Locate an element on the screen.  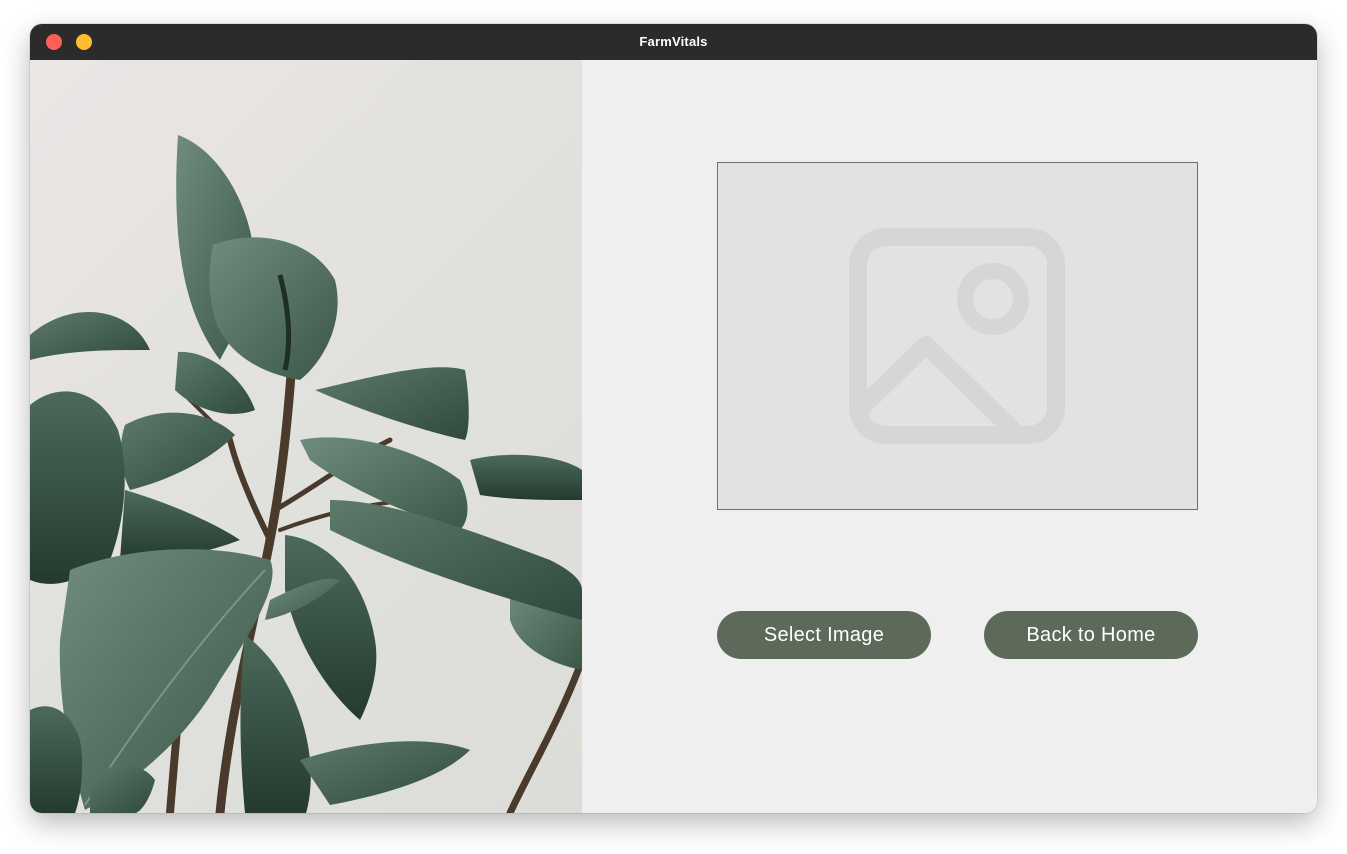
select-image-button: Select Image is located at coordinates (824, 635).